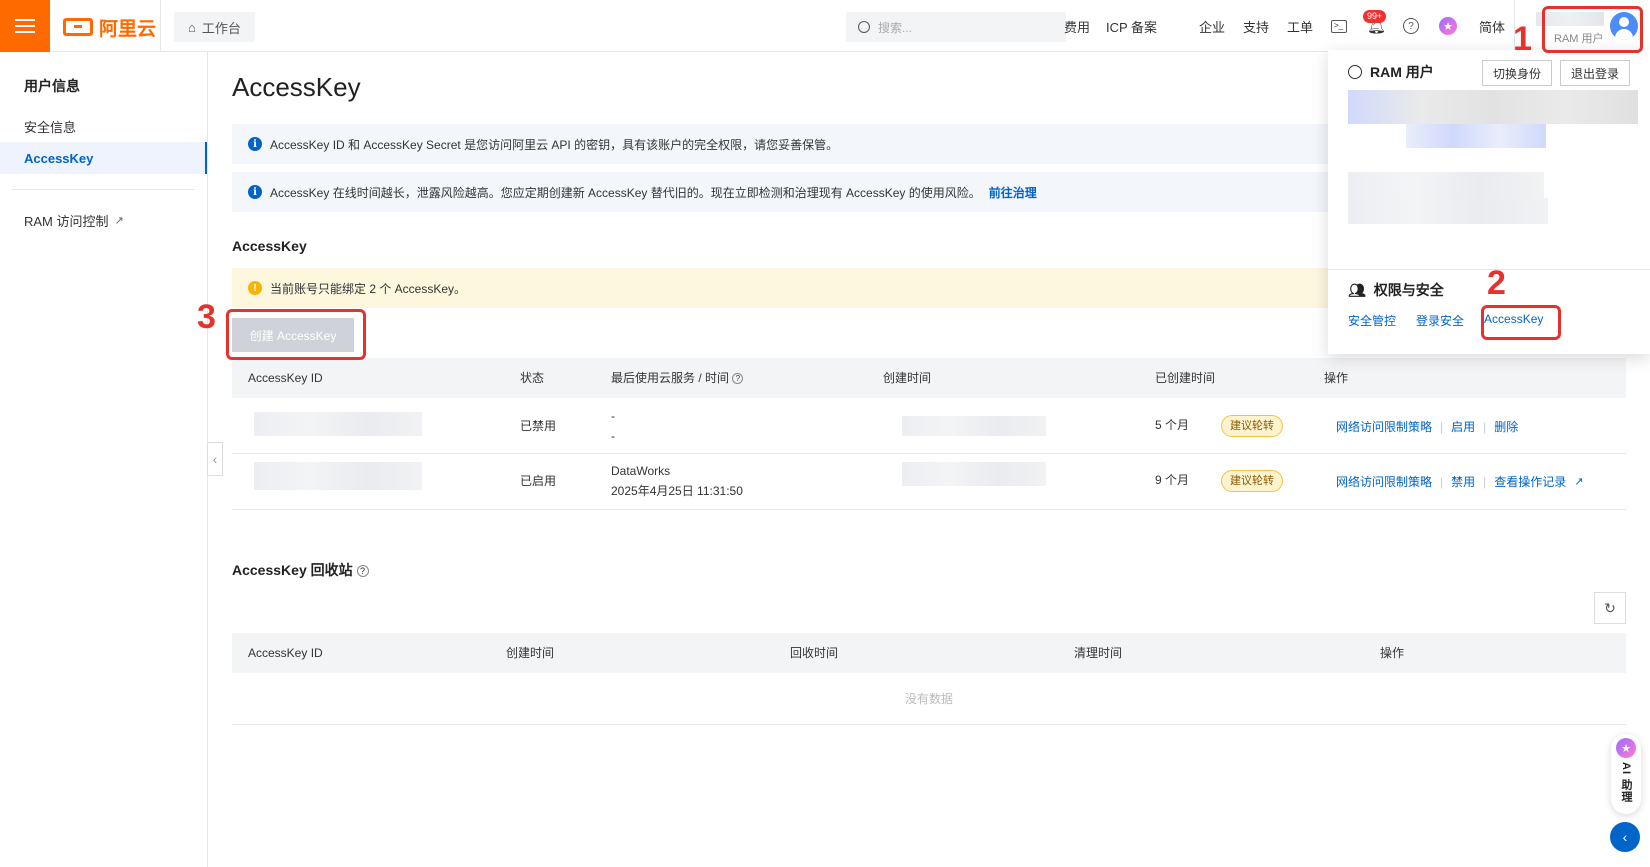 The height and width of the screenshot is (867, 1650). What do you see at coordinates (1476, 136) in the screenshot?
I see `account-id-blurred` at bounding box center [1476, 136].